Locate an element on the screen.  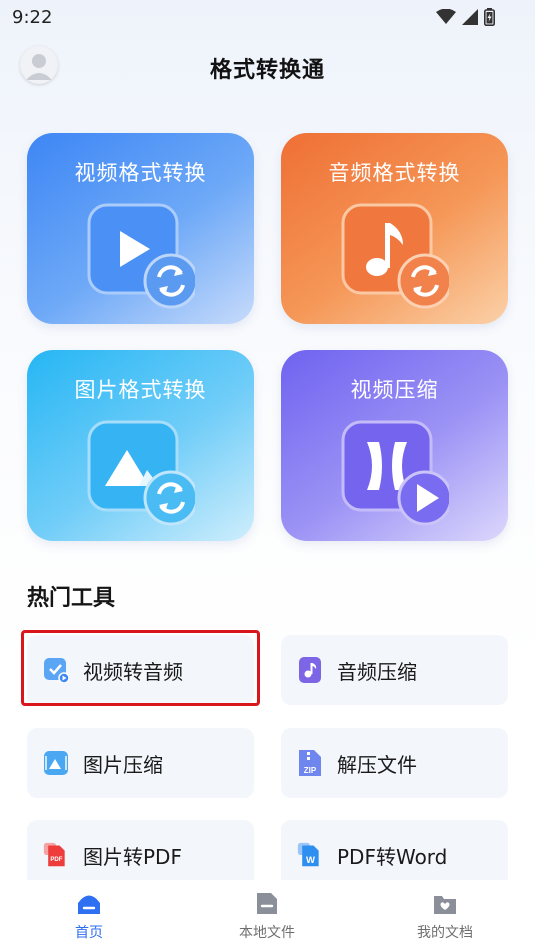
pdf-text: PDF is located at coordinates (56, 860).